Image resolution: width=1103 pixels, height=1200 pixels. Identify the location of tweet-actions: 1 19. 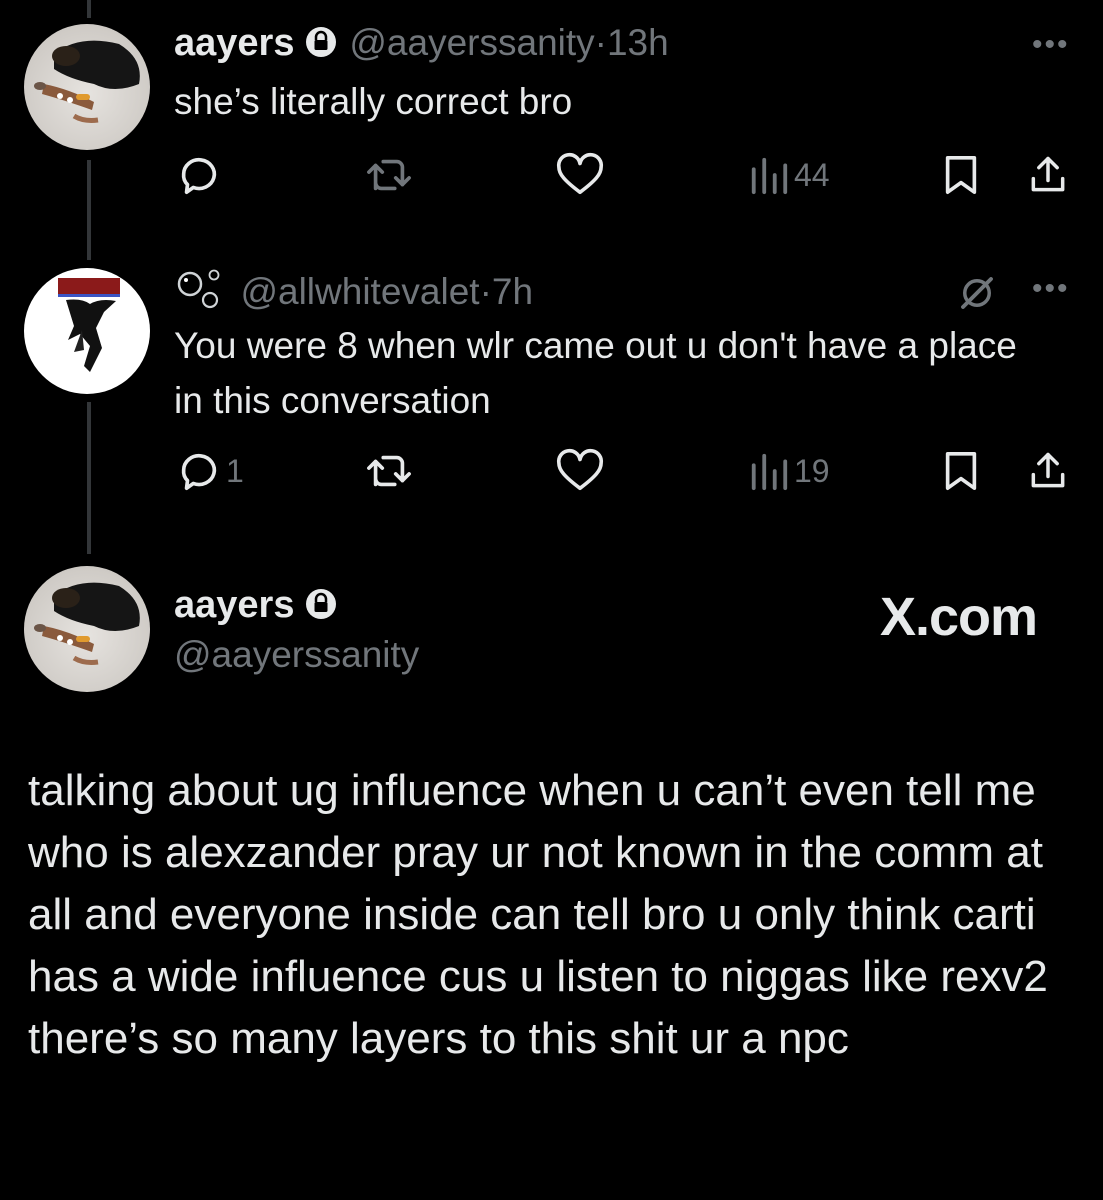
(624, 473).